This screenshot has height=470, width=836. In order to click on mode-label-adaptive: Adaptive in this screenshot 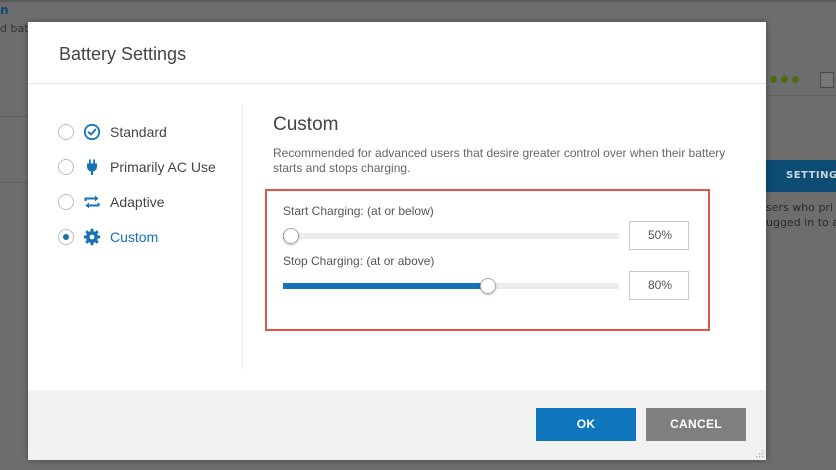, I will do `click(137, 201)`.